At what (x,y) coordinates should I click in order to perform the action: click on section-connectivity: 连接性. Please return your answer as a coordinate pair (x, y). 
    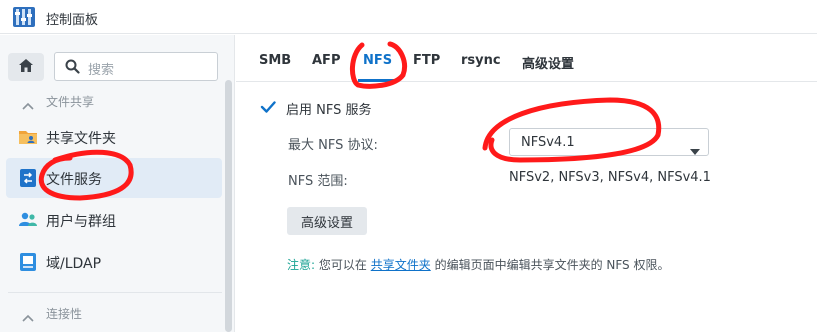
    Looking at the image, I should click on (112, 313).